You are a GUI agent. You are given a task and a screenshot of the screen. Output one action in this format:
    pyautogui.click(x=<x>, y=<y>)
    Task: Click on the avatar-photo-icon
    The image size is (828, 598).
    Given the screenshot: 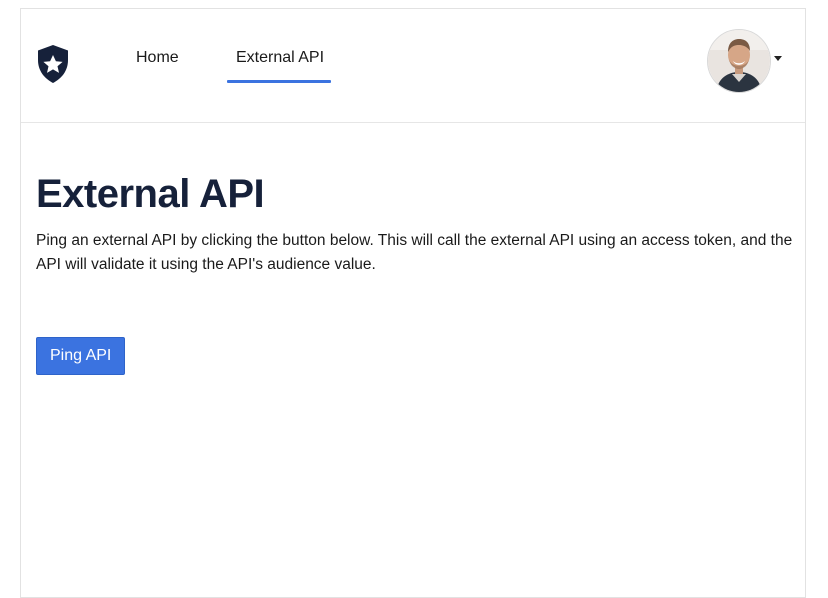 What is the action you would take?
    pyautogui.click(x=739, y=61)
    